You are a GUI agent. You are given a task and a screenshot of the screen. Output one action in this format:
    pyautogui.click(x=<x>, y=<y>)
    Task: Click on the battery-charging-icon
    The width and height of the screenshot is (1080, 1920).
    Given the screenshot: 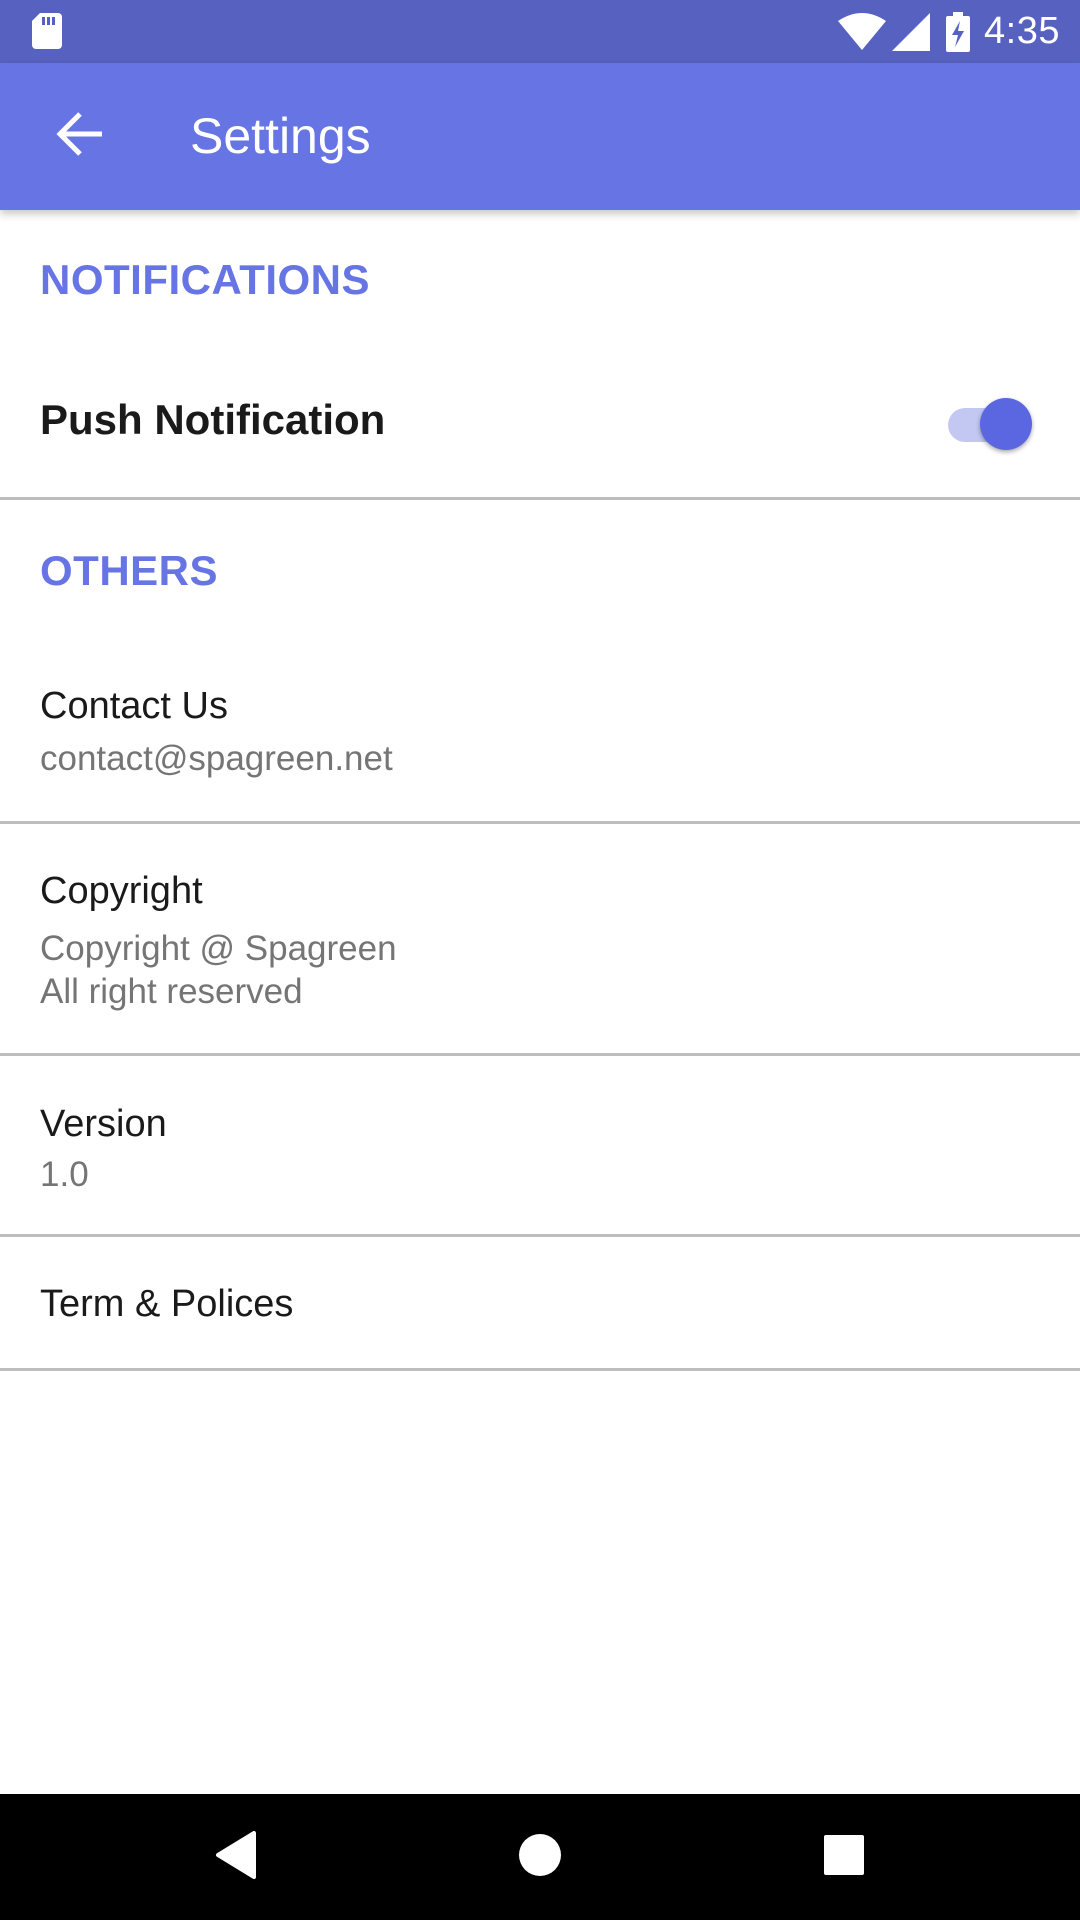 What is the action you would take?
    pyautogui.click(x=958, y=31)
    